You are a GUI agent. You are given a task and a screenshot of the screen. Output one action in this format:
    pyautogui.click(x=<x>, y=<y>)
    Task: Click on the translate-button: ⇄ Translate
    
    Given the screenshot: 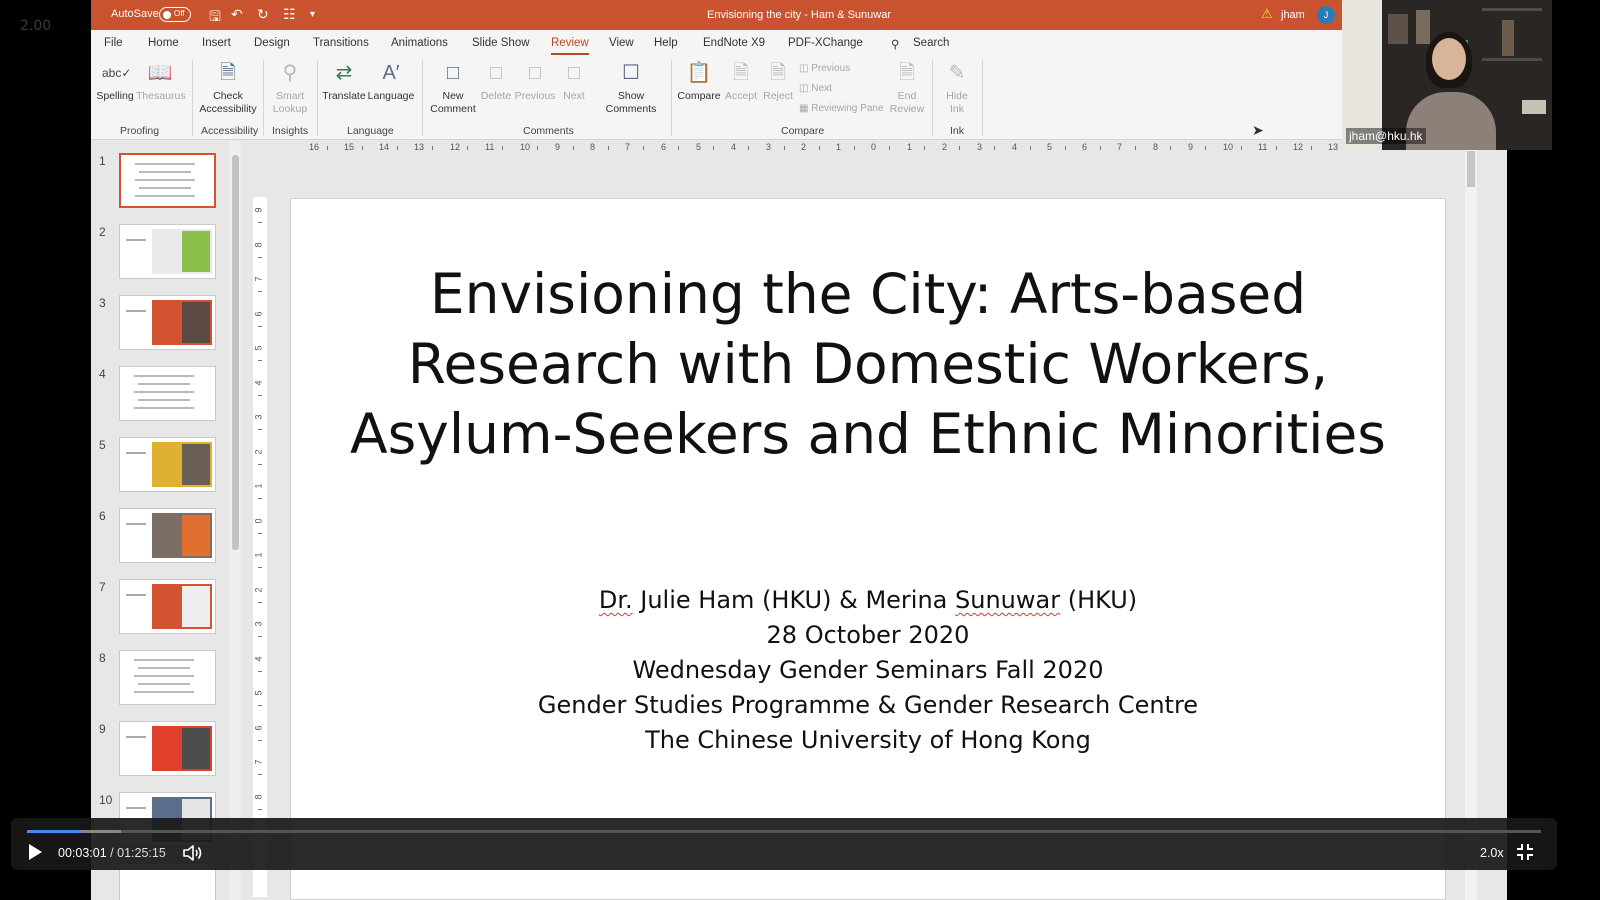 What is the action you would take?
    pyautogui.click(x=344, y=81)
    